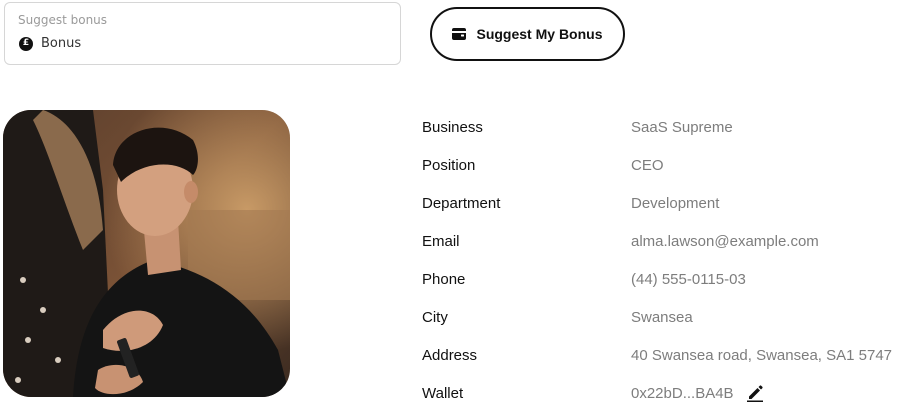 The image size is (901, 412). I want to click on detail-row-email: Email alma.lawson@example.com, so click(661, 241).